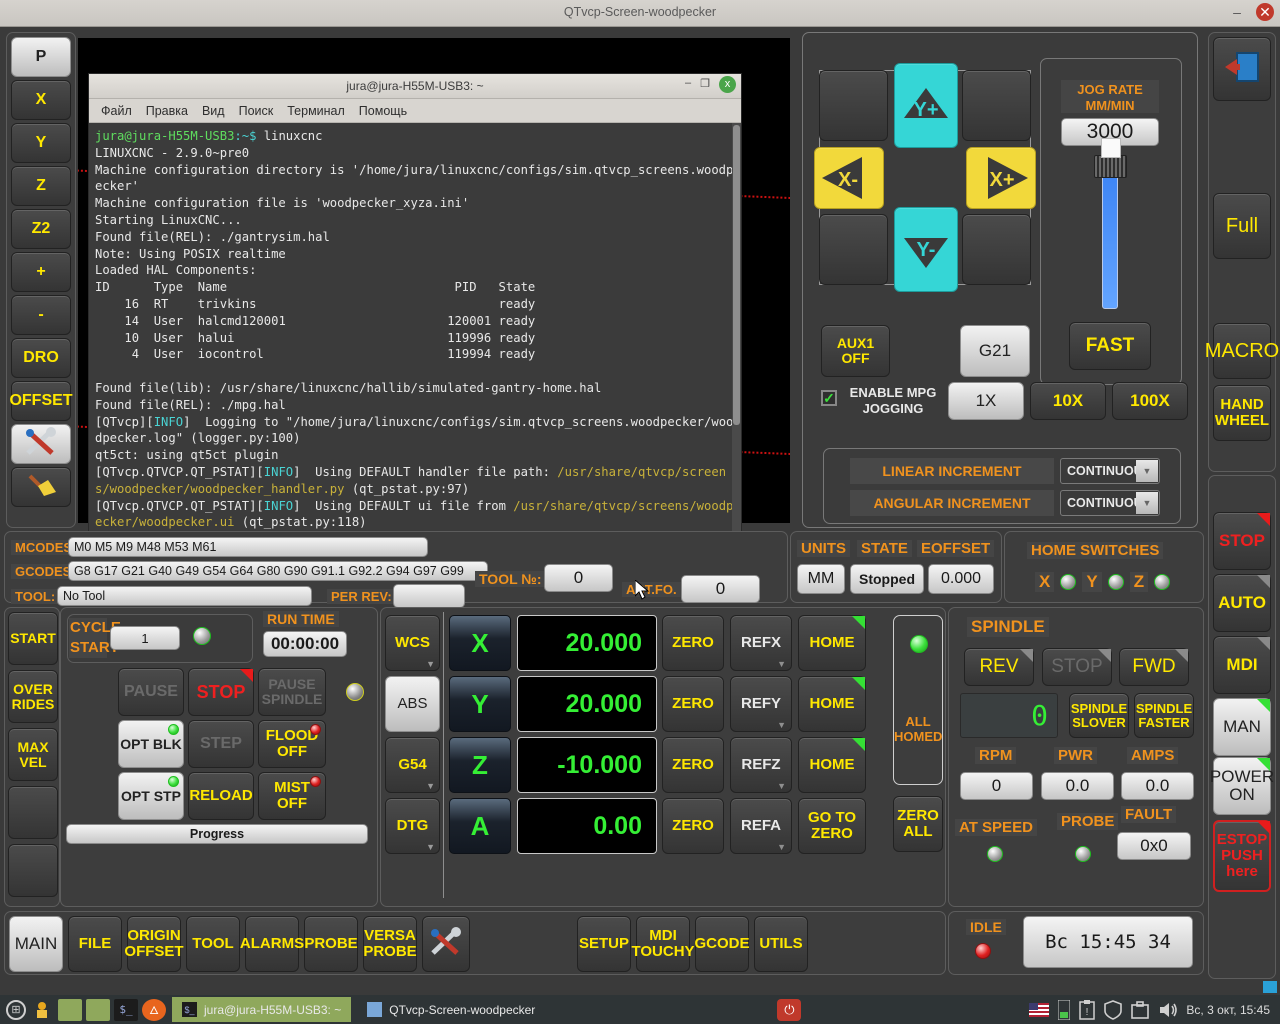 The image size is (1280, 1024). Describe the element at coordinates (480, 704) in the screenshot. I see `dro-axis-button-y: Y` at that location.